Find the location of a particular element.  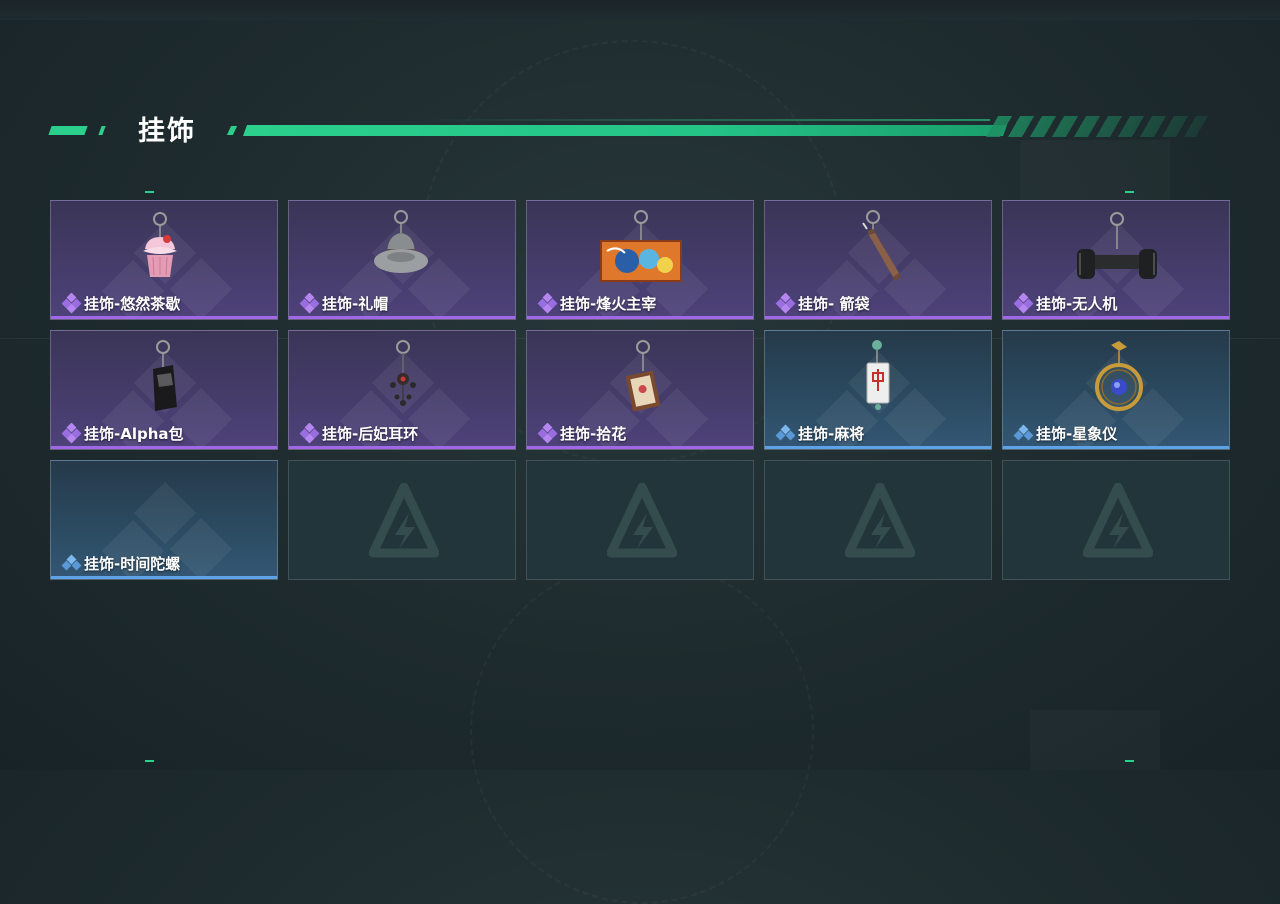

charm-card: 挂饰-烽火主宰 is located at coordinates (640, 260).